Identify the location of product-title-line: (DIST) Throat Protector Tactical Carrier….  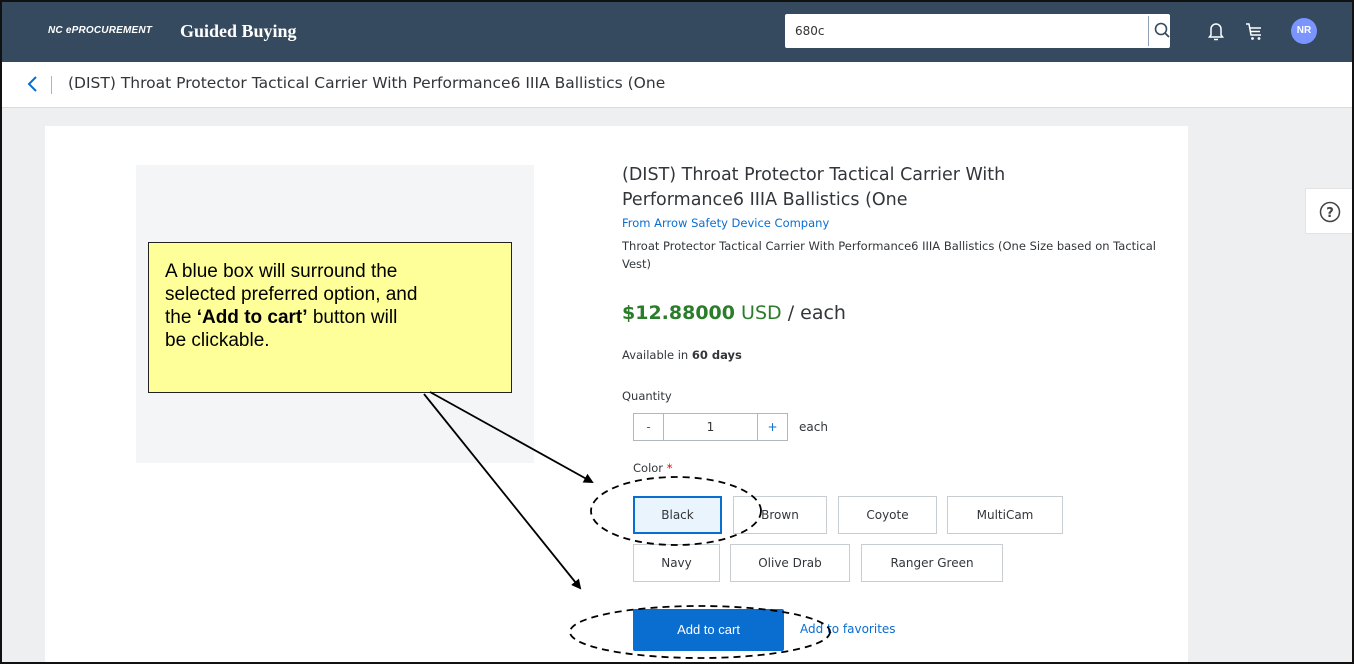
(814, 175).